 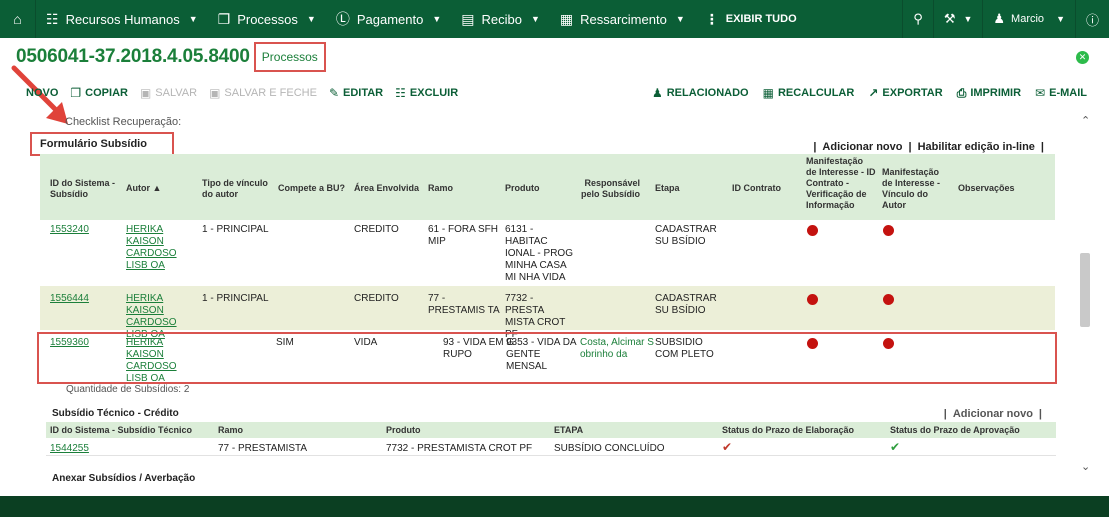 I want to click on trash-icon: ☷, so click(x=400, y=93).